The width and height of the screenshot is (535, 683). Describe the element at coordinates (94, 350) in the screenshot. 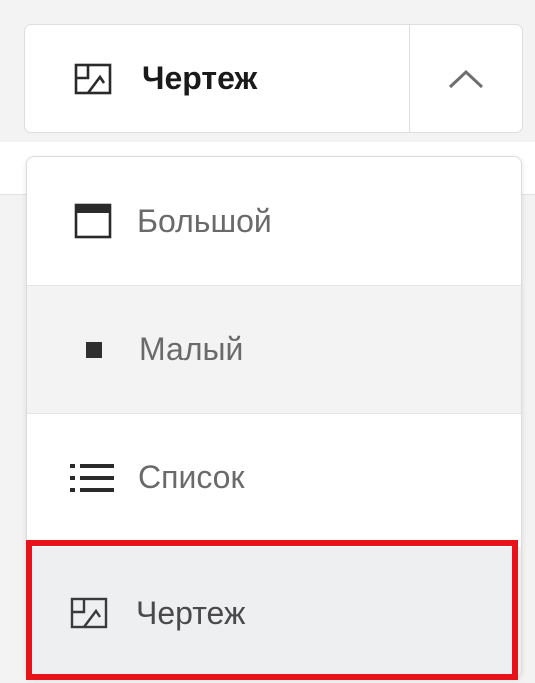

I see `small-view-icon` at that location.